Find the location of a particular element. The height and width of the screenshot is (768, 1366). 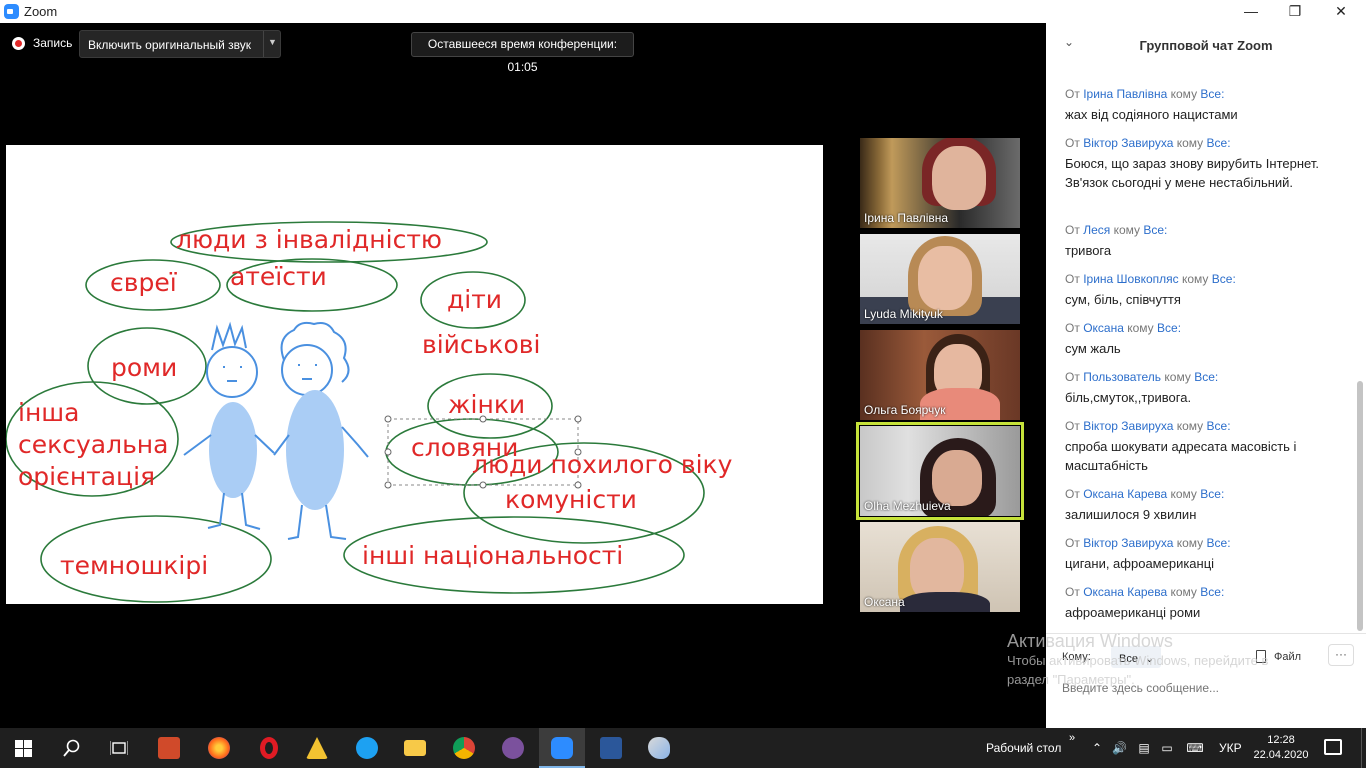

participant-video: Оксана is located at coordinates (940, 567).